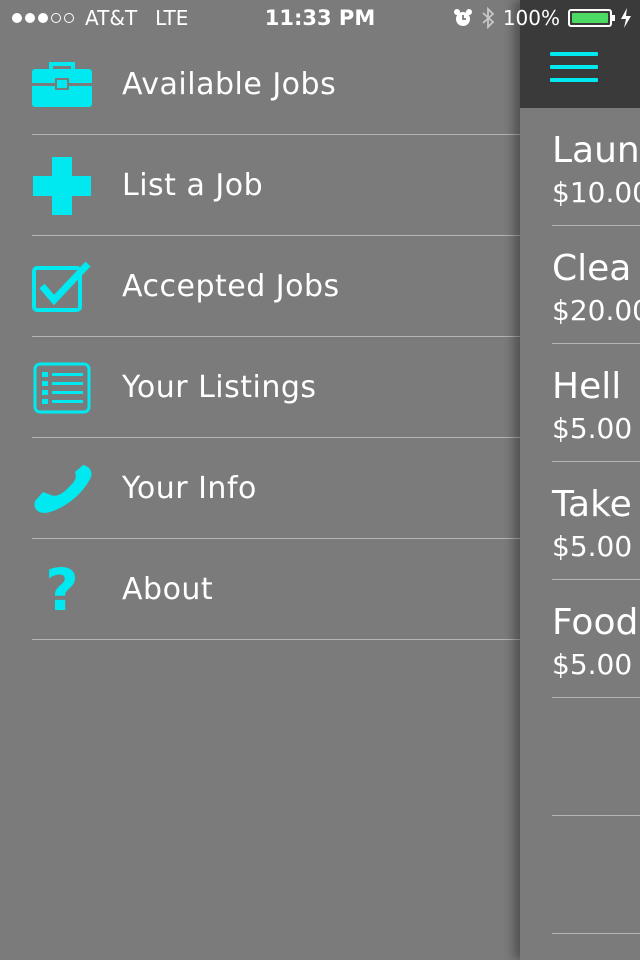 This screenshot has width=640, height=960. I want to click on checkbox-icon, so click(62, 287).